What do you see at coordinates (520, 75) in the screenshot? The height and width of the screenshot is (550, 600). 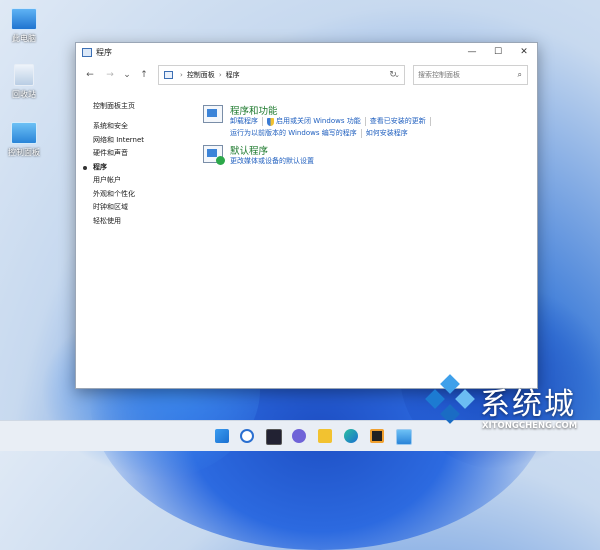 I see `search-icon: ⌕` at bounding box center [520, 75].